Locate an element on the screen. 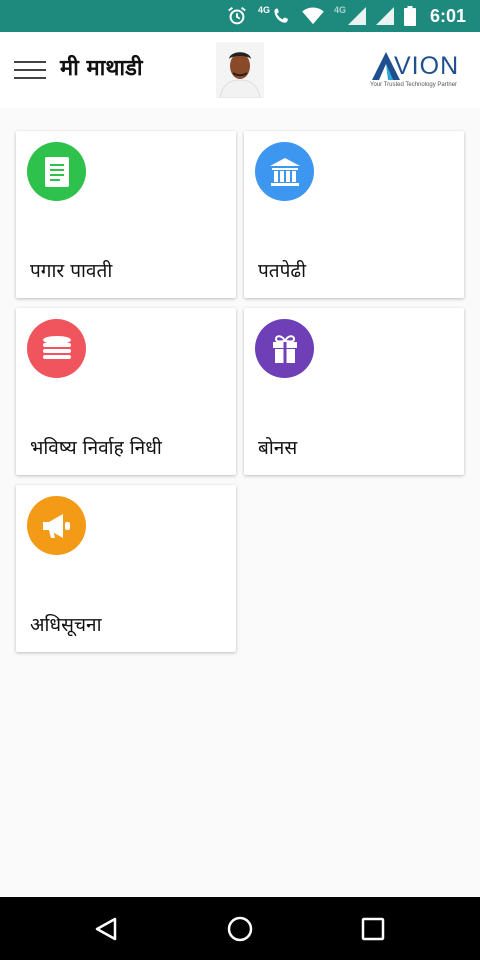 The height and width of the screenshot is (960, 480). tile-salary-slip: पगार पावती is located at coordinates (126, 214).